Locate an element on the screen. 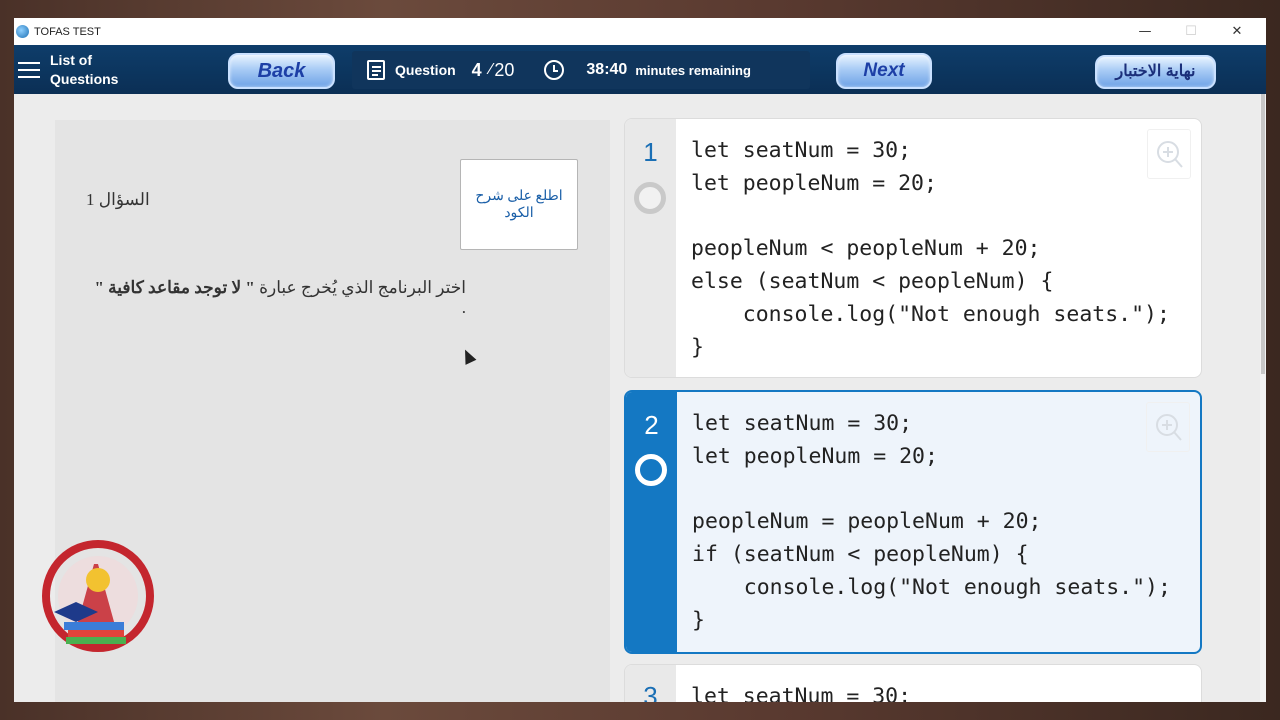  close-button: ✕ is located at coordinates (1237, 31).